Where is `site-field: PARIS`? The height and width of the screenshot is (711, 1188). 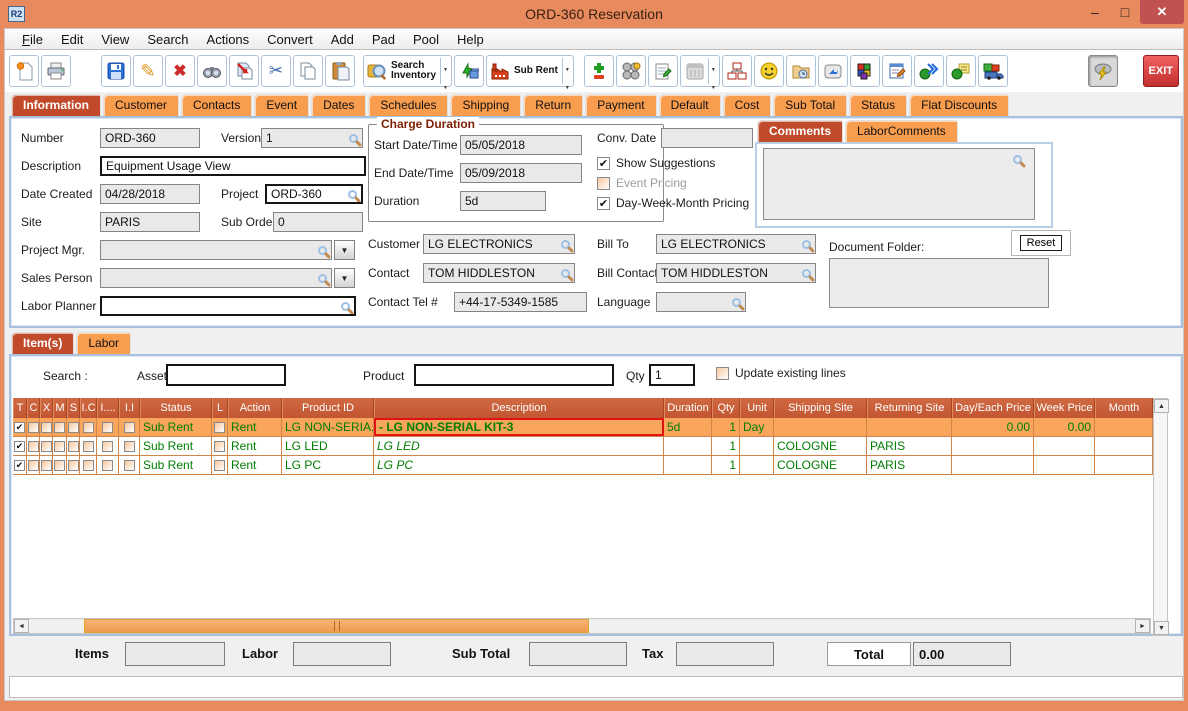 site-field: PARIS is located at coordinates (150, 222).